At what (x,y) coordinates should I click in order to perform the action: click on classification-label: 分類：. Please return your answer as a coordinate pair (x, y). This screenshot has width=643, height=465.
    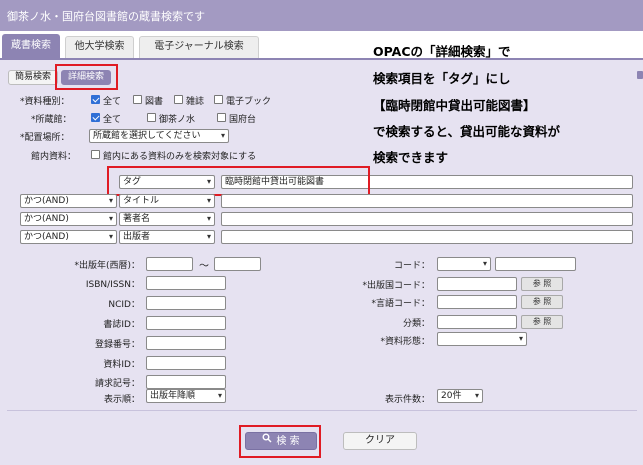
    Looking at the image, I should click on (416, 324).